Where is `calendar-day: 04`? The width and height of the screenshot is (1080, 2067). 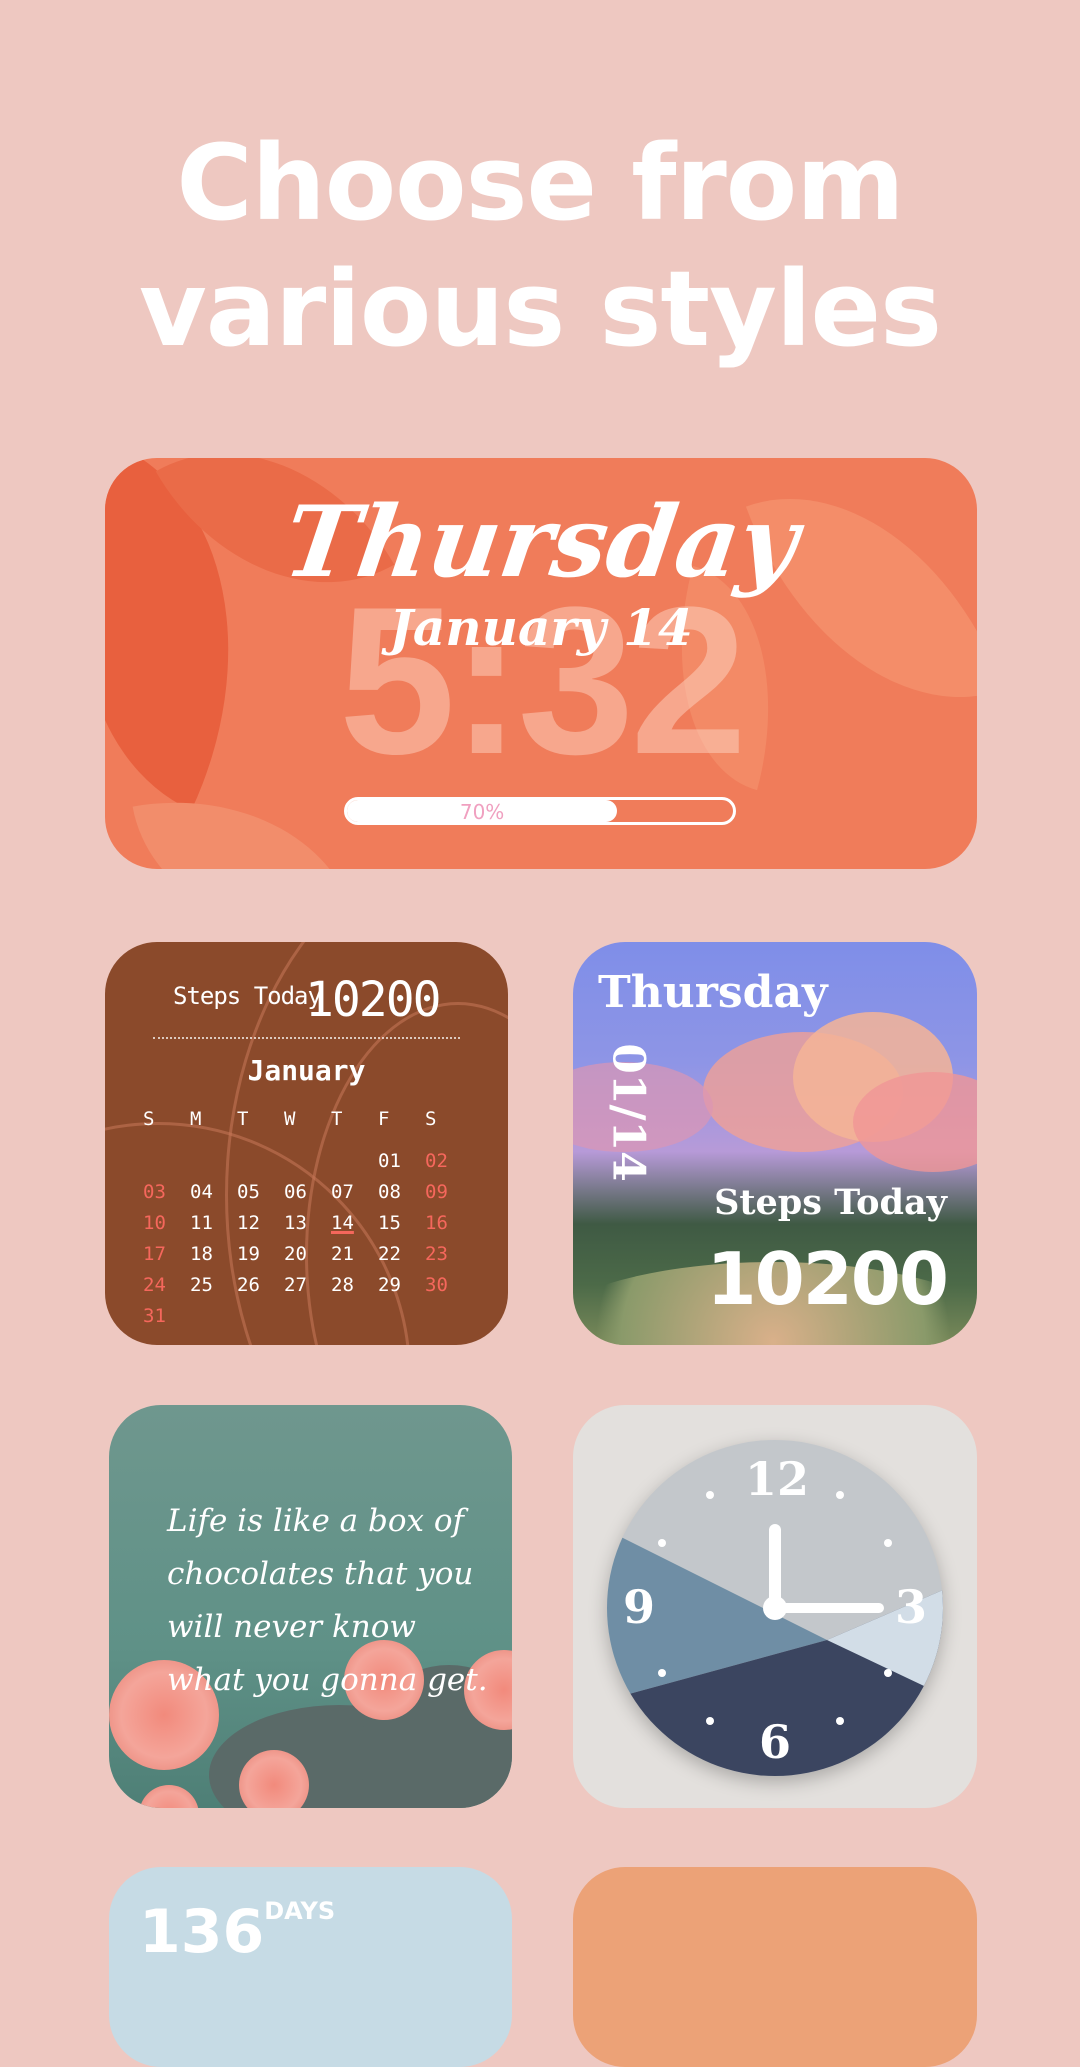
calendar-day: 04 is located at coordinates (213, 1192).